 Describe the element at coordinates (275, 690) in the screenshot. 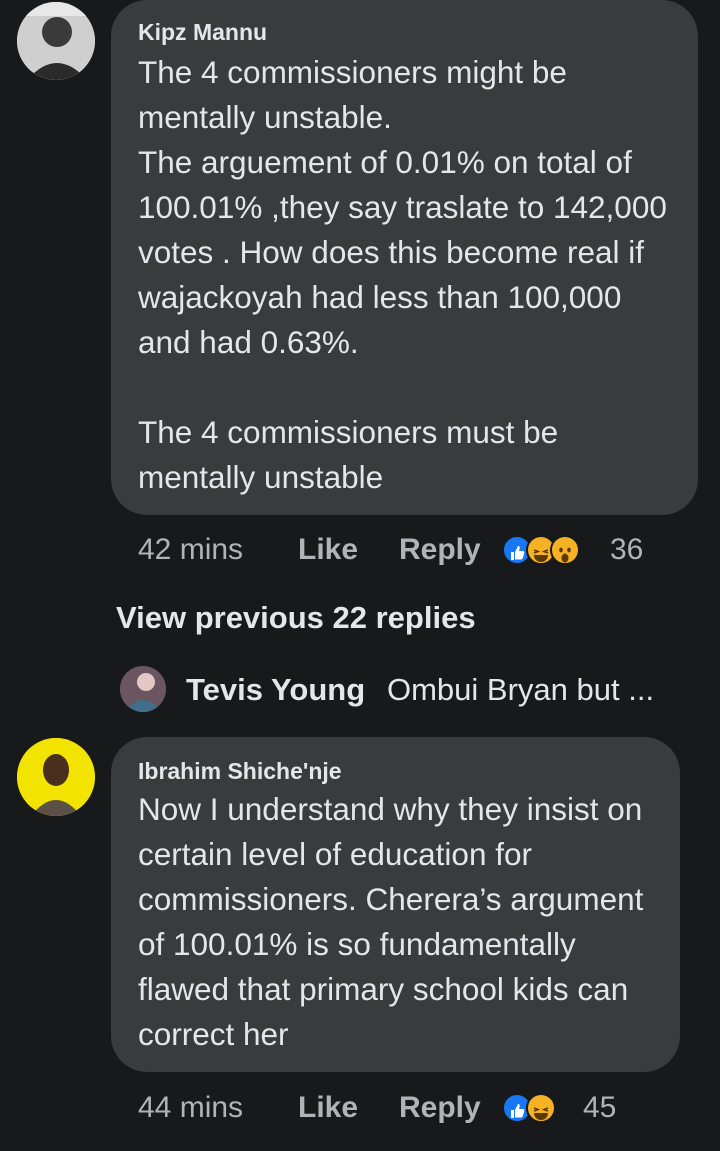

I see `reply-author: Tevis Young` at that location.